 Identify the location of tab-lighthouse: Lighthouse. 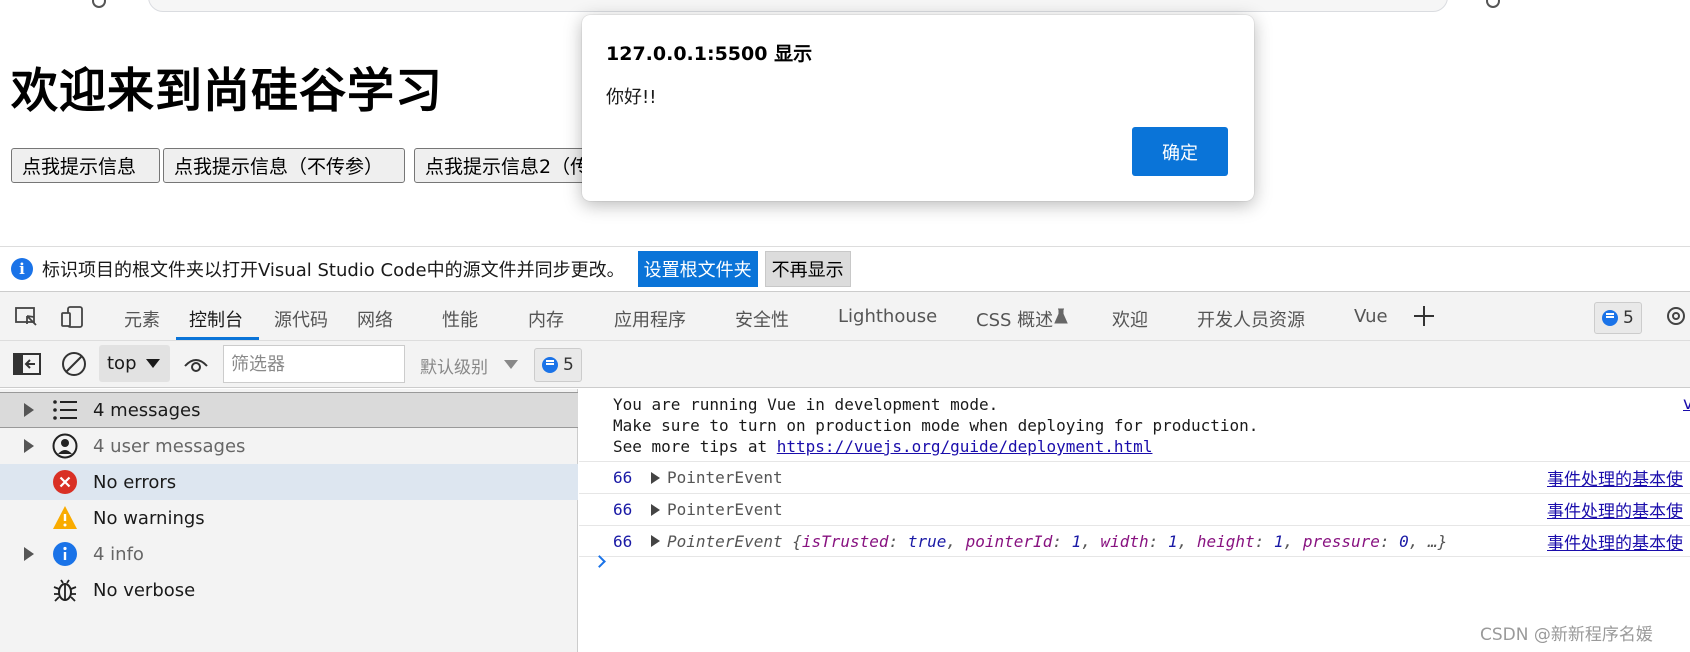
(887, 316).